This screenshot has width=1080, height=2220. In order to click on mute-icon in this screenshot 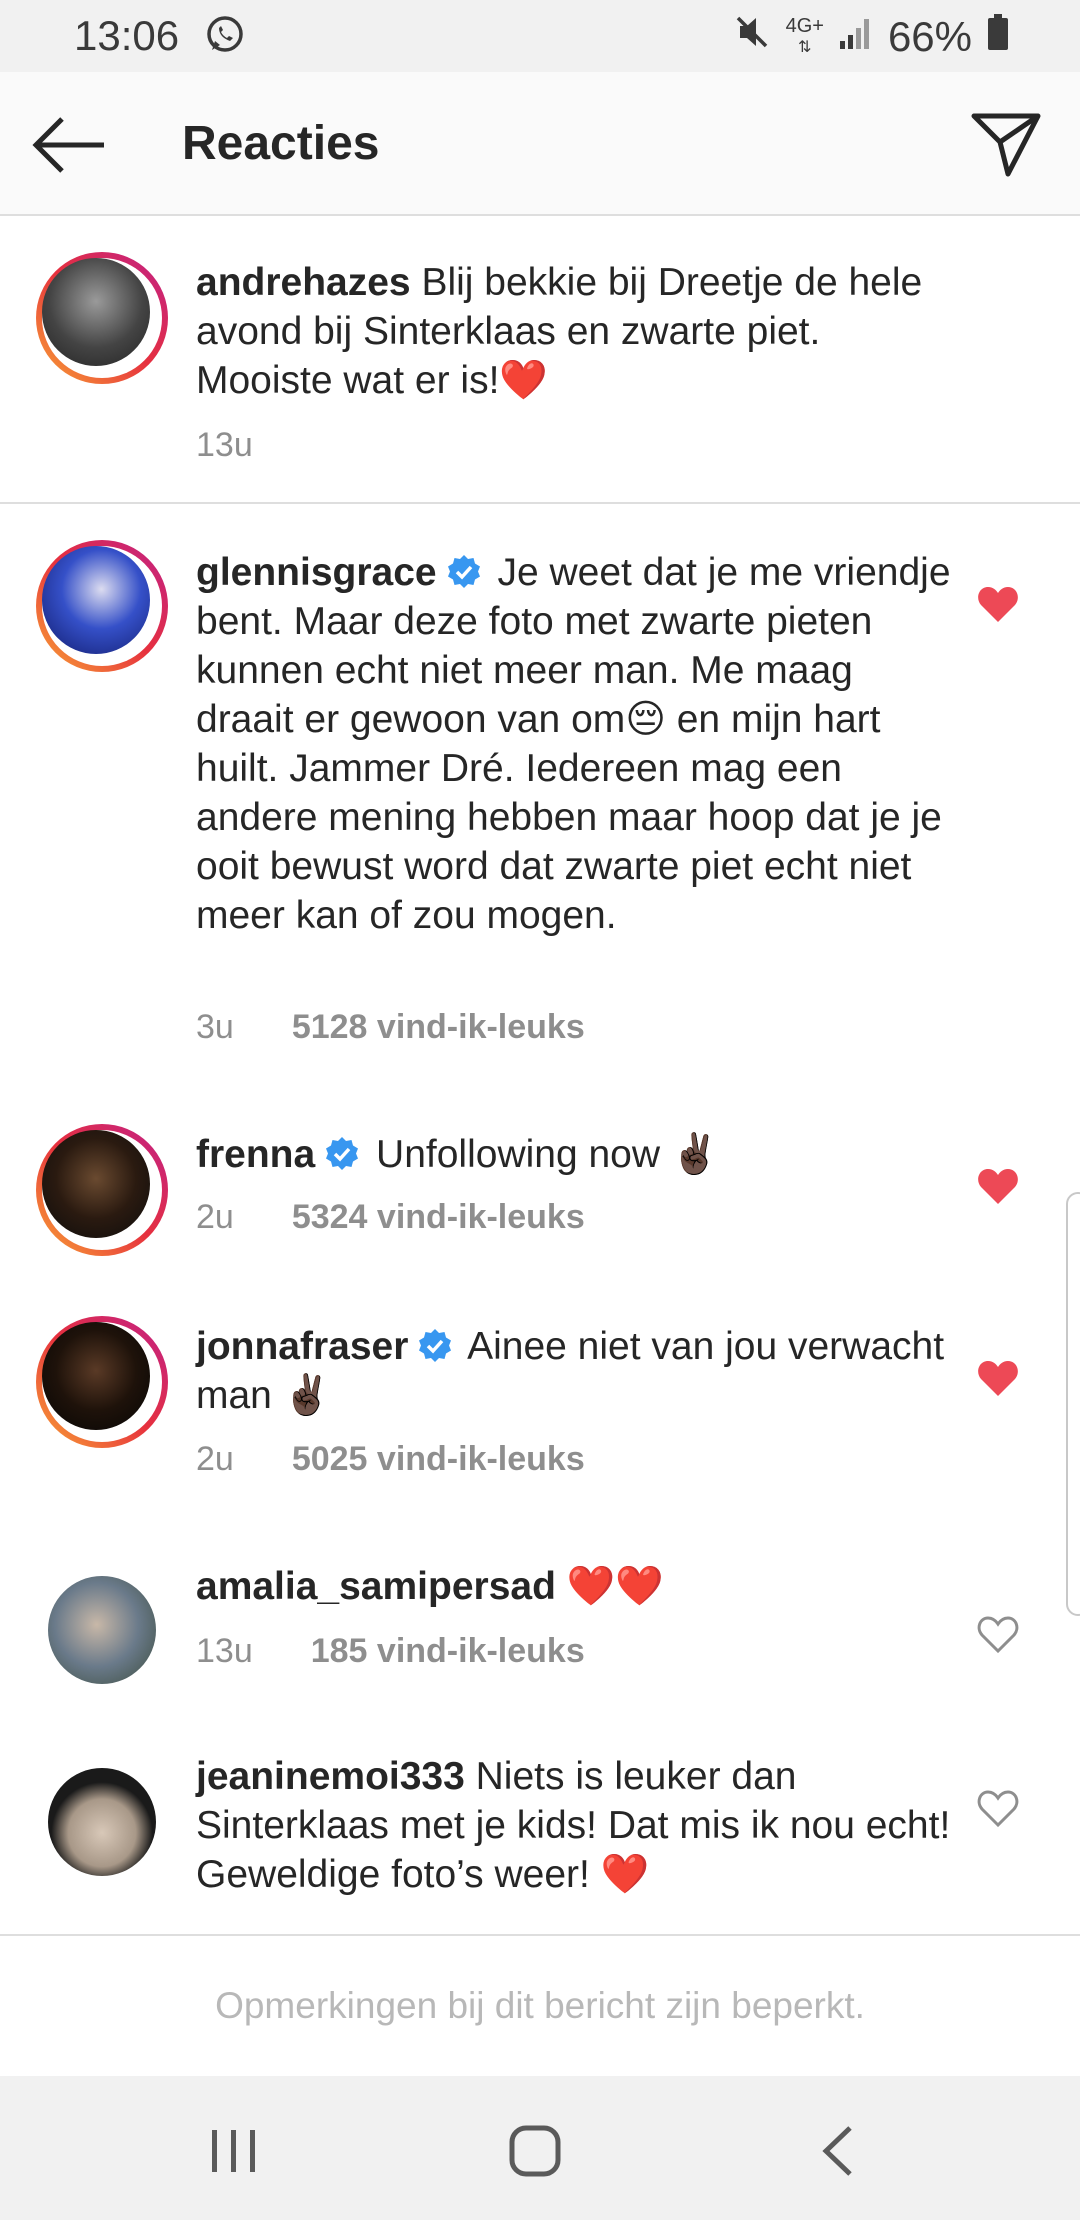, I will do `click(752, 37)`.